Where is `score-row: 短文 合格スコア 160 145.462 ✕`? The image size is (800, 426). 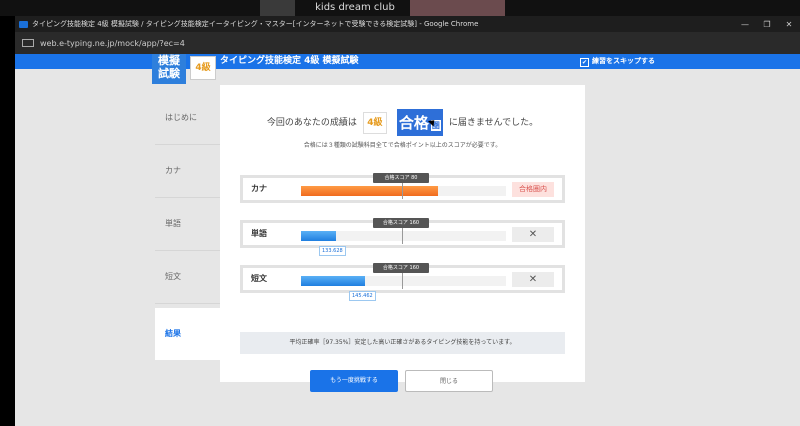
score-row: 短文 合格スコア 160 145.462 ✕ is located at coordinates (402, 282).